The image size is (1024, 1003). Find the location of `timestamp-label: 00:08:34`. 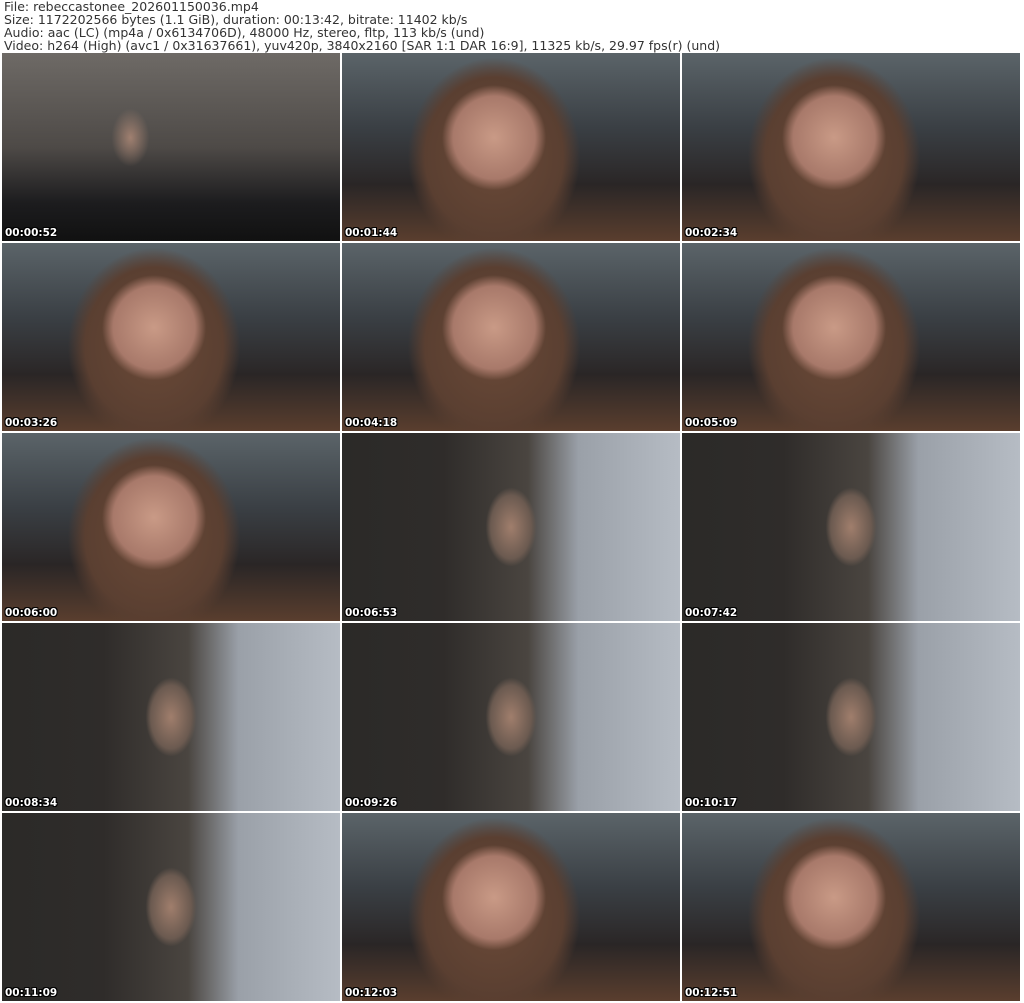

timestamp-label: 00:08:34 is located at coordinates (31, 803).